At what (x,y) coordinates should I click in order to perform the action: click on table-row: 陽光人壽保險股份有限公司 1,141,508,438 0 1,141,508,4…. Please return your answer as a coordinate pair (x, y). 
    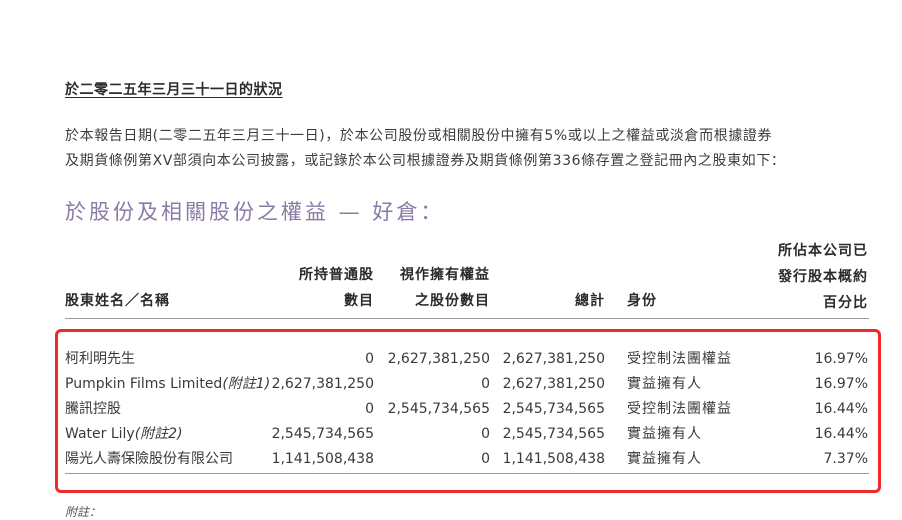
    Looking at the image, I should click on (451, 460).